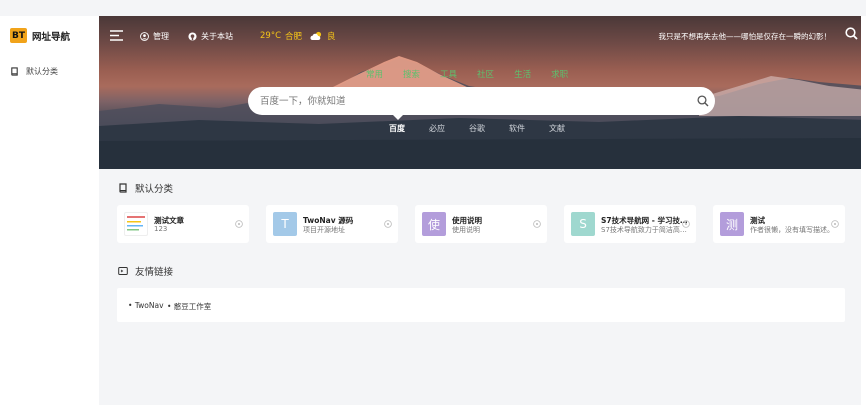 The image size is (866, 405). I want to click on user-icon, so click(144, 36).